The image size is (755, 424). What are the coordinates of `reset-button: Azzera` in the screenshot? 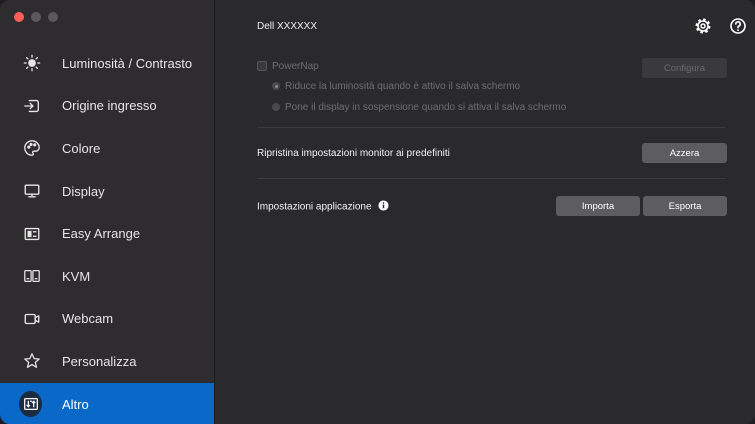 It's located at (684, 153).